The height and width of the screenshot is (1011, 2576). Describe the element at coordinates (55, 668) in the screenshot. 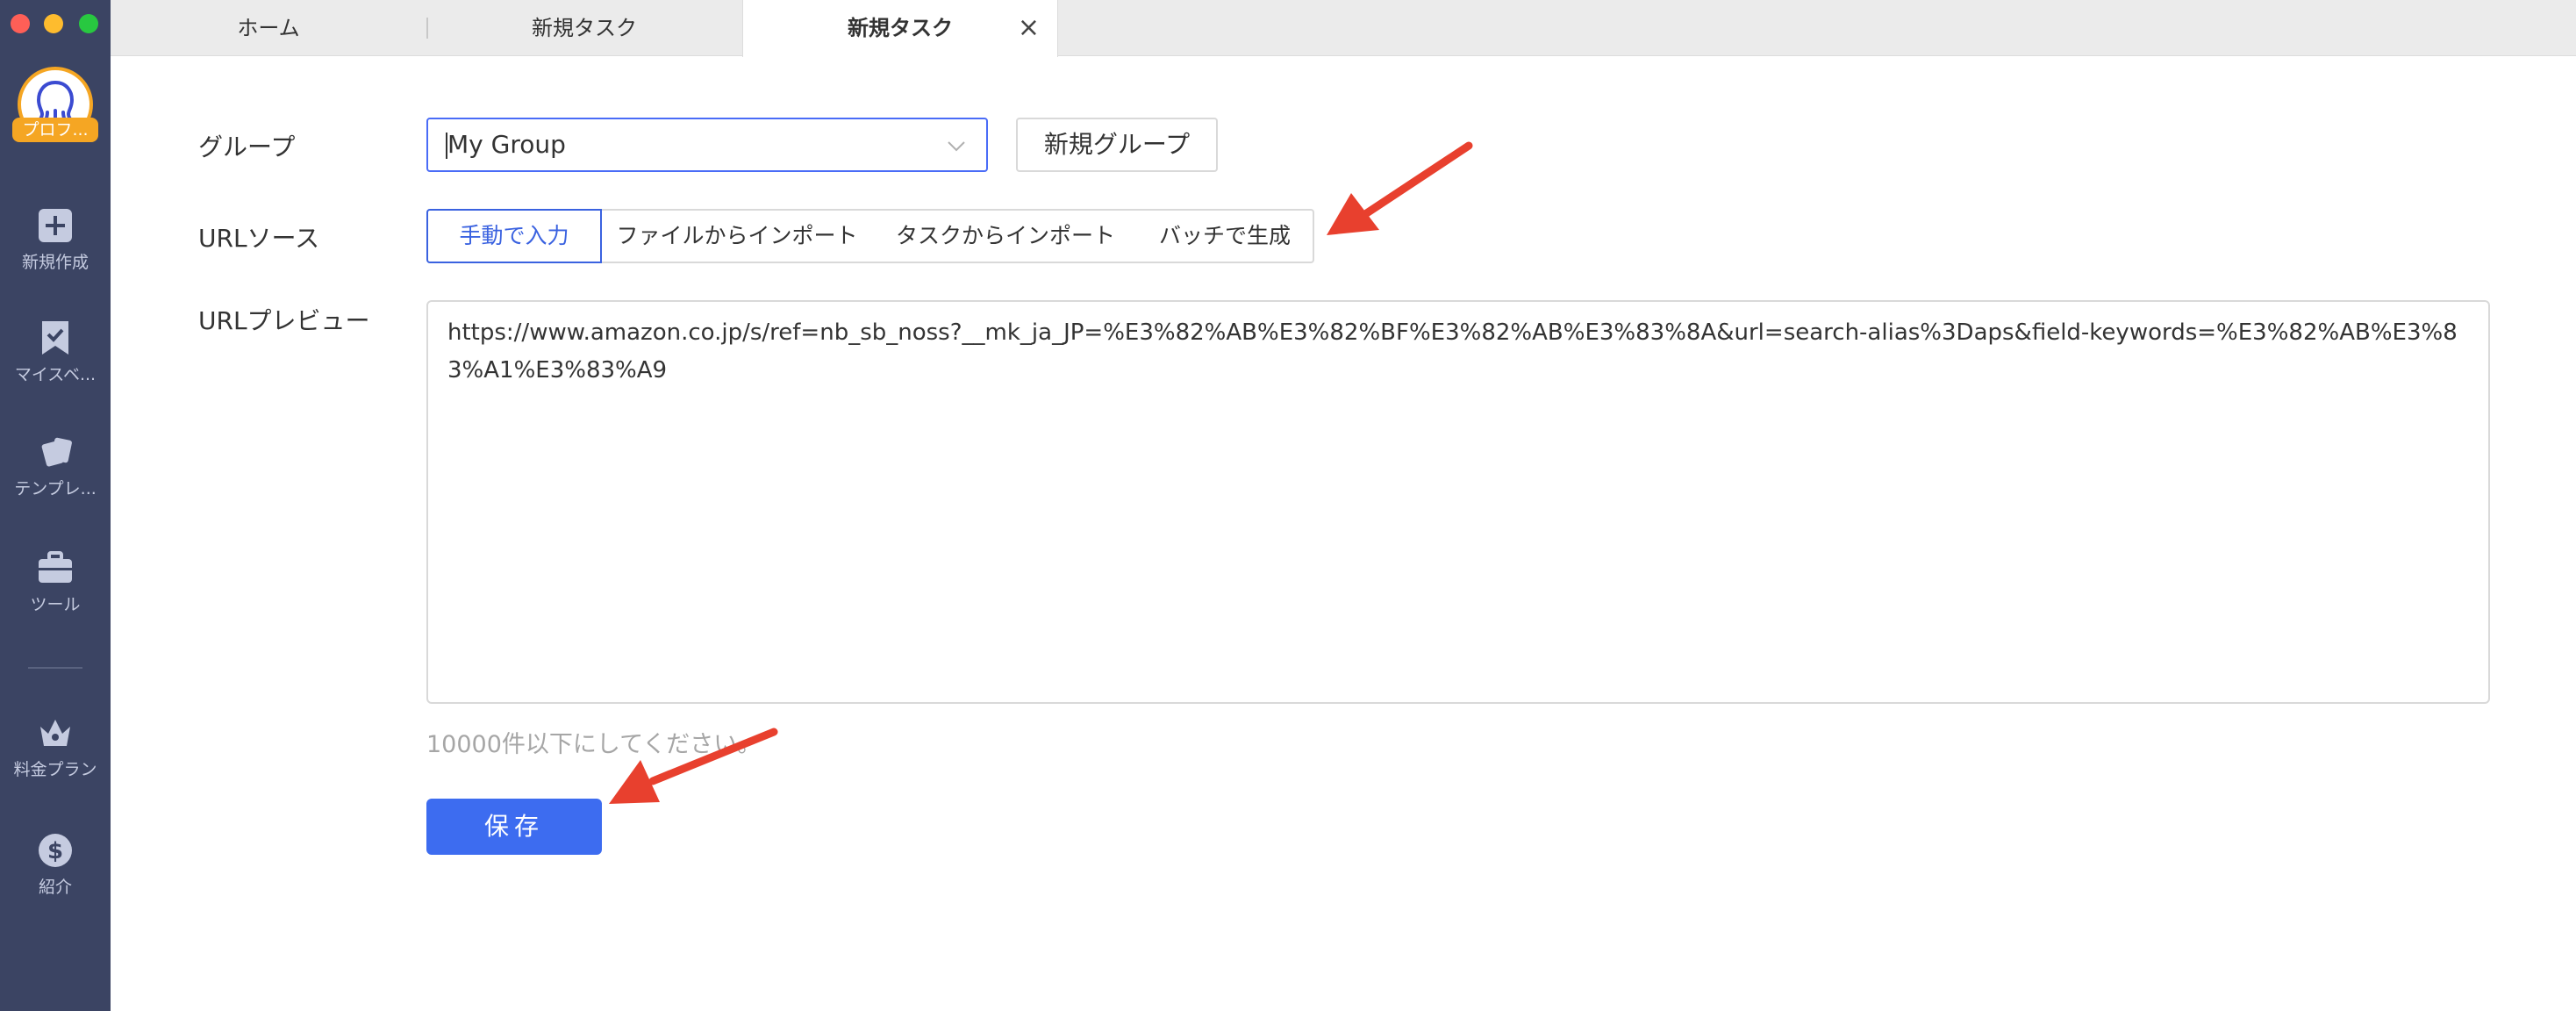

I see `sidebar-divider` at that location.